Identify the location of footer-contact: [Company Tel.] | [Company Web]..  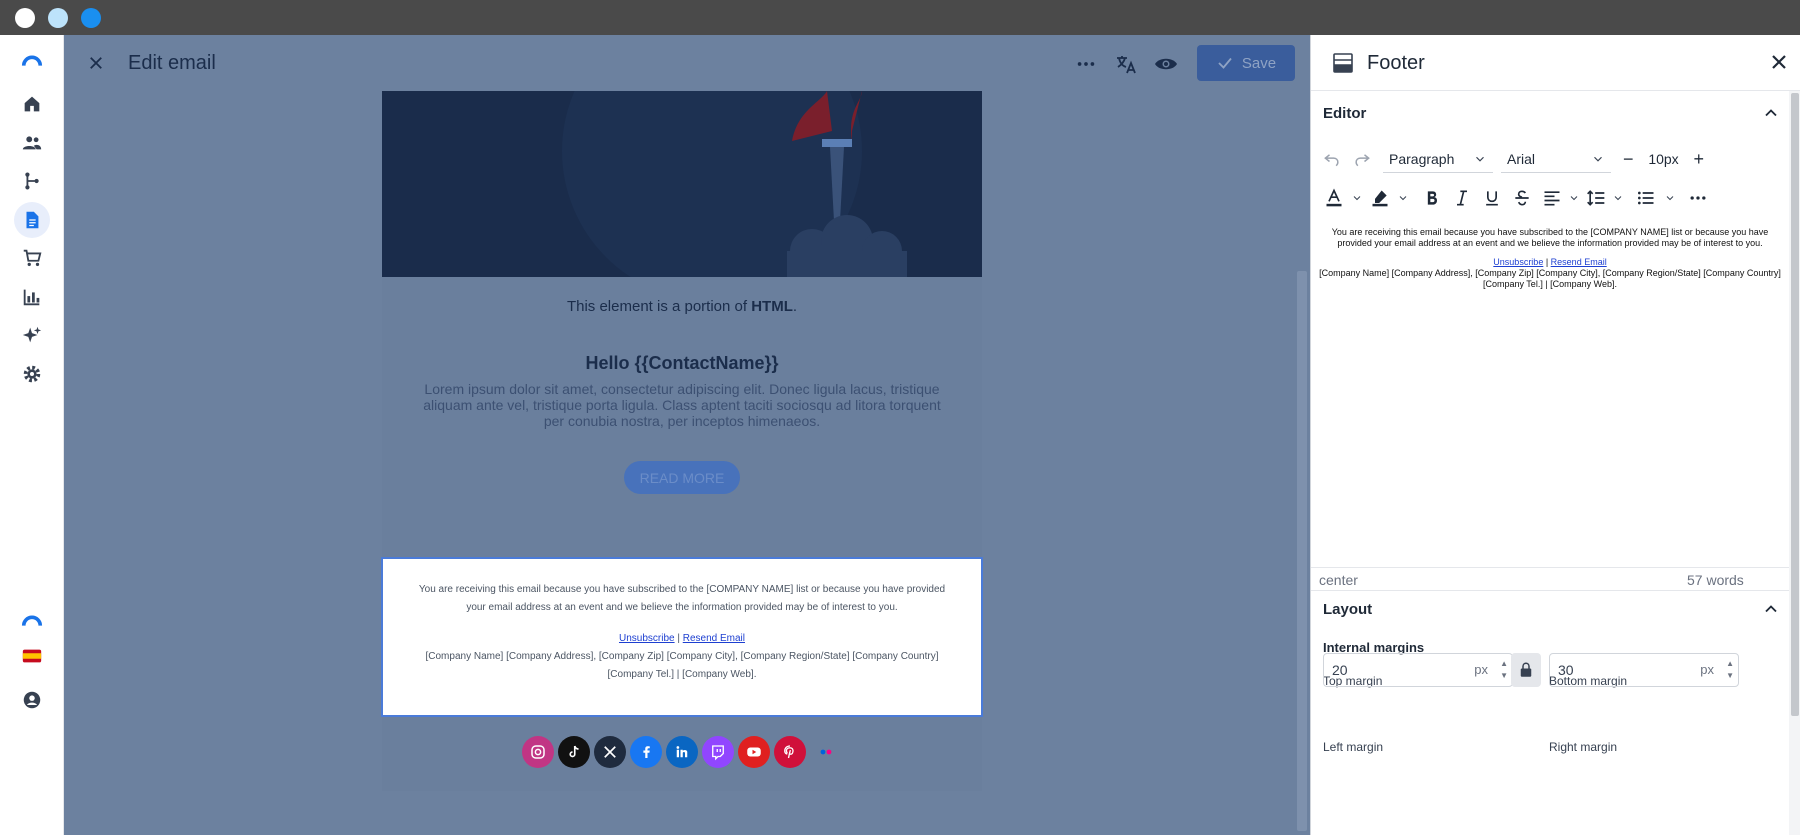
(682, 674).